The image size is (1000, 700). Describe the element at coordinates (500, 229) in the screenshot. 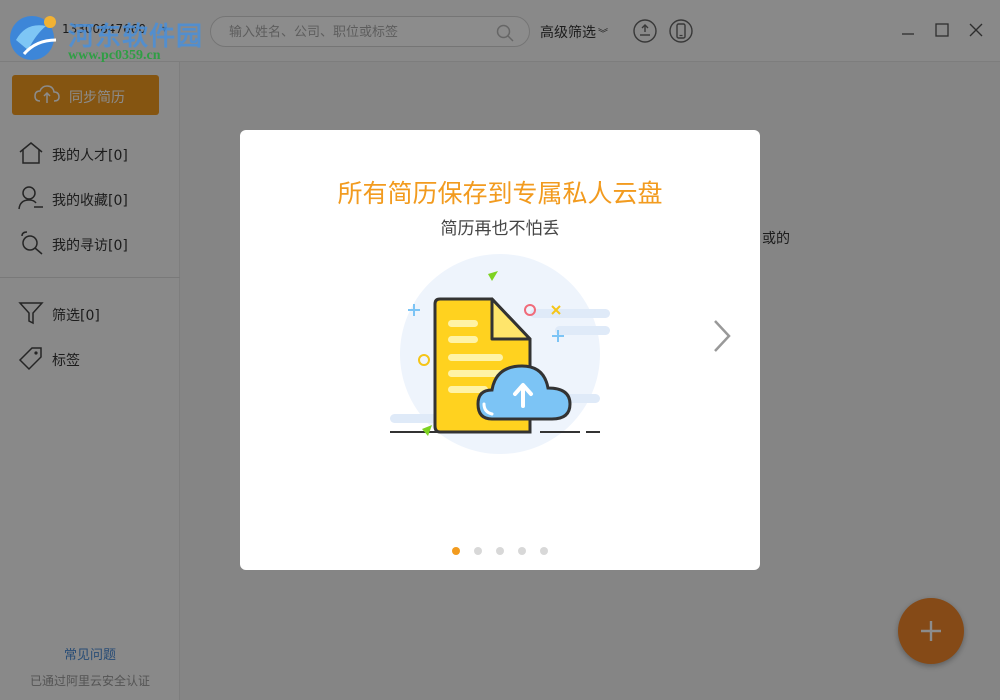

I see `modal-subtitle: 简历再也不怕丢` at that location.